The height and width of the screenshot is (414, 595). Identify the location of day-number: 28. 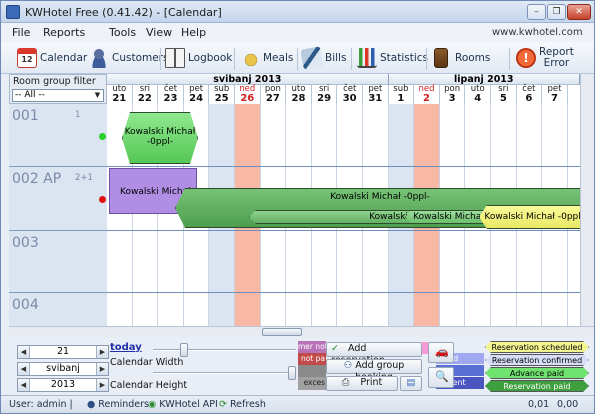
(298, 98).